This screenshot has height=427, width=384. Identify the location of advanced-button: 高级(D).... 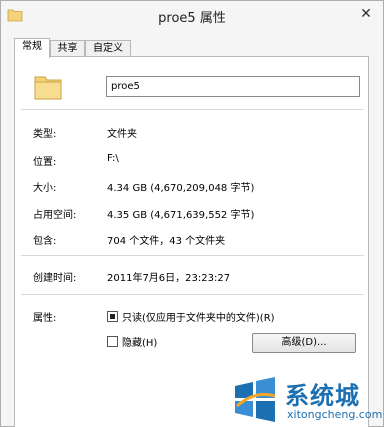
(304, 343).